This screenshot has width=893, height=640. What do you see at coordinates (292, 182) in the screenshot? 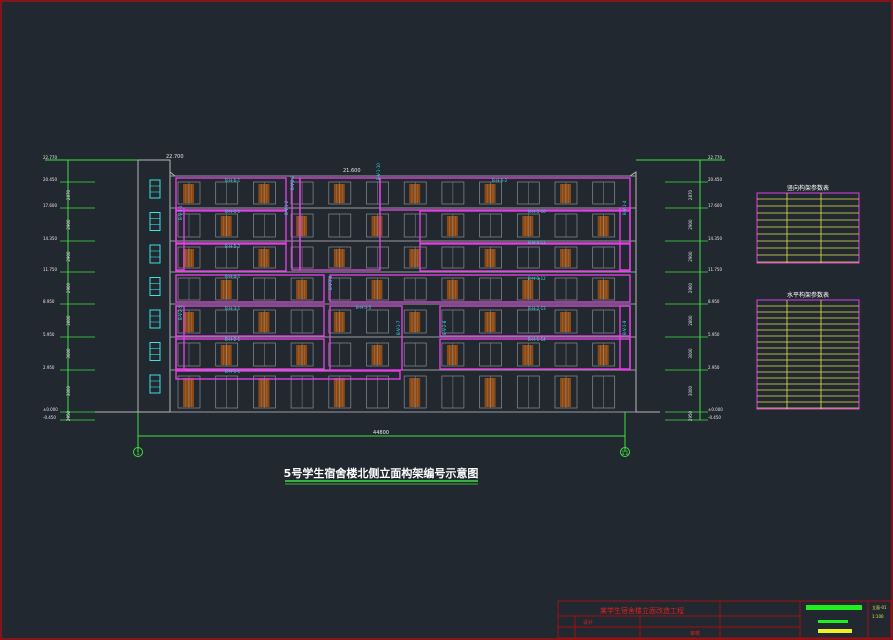
I see `beam-label-vertical: B-V-2-3` at bounding box center [292, 182].